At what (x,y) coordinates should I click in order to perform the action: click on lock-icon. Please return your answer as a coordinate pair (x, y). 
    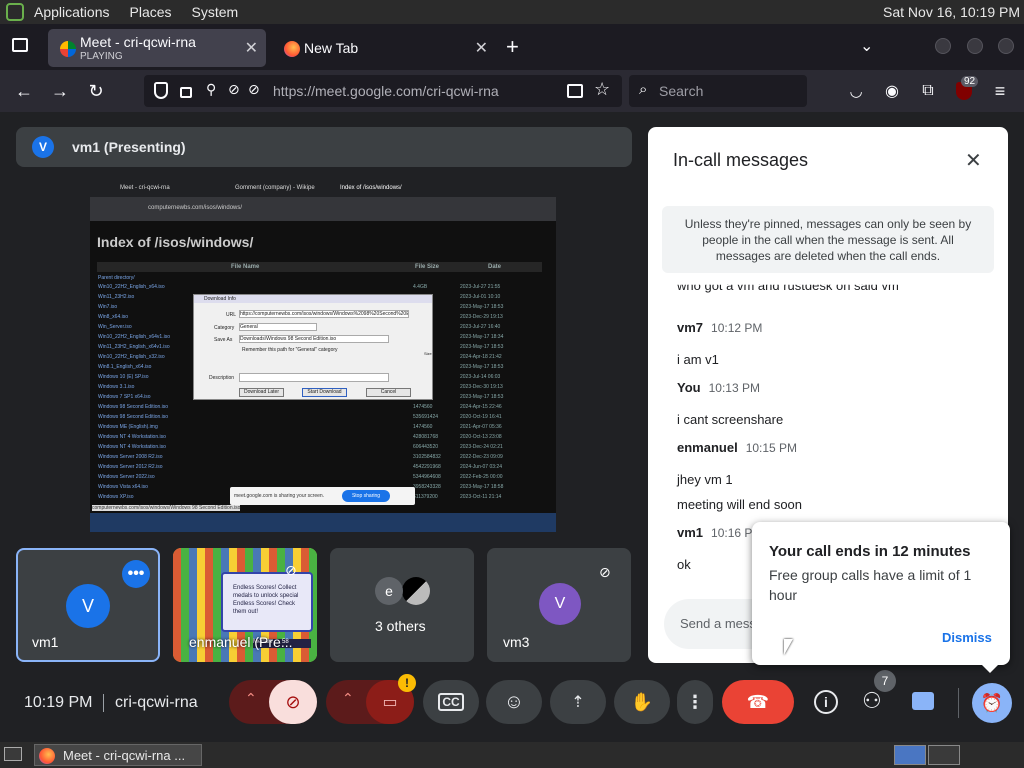
    Looking at the image, I should click on (186, 92).